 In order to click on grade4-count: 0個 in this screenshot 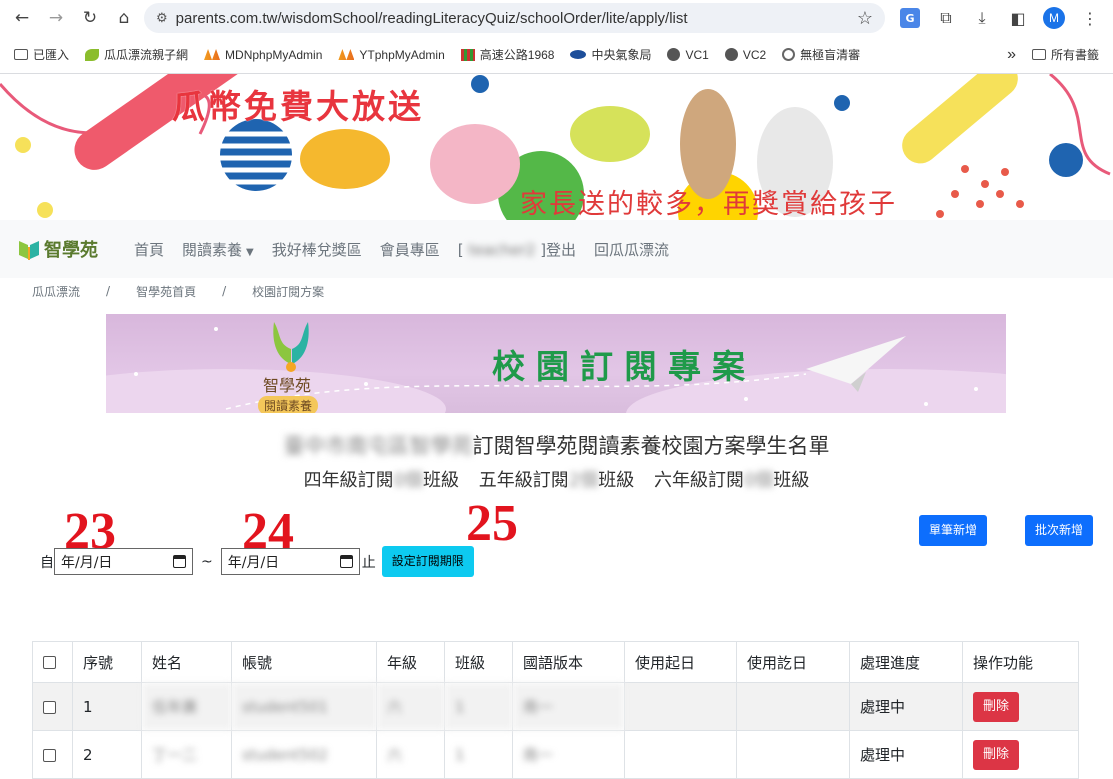, I will do `click(408, 480)`.